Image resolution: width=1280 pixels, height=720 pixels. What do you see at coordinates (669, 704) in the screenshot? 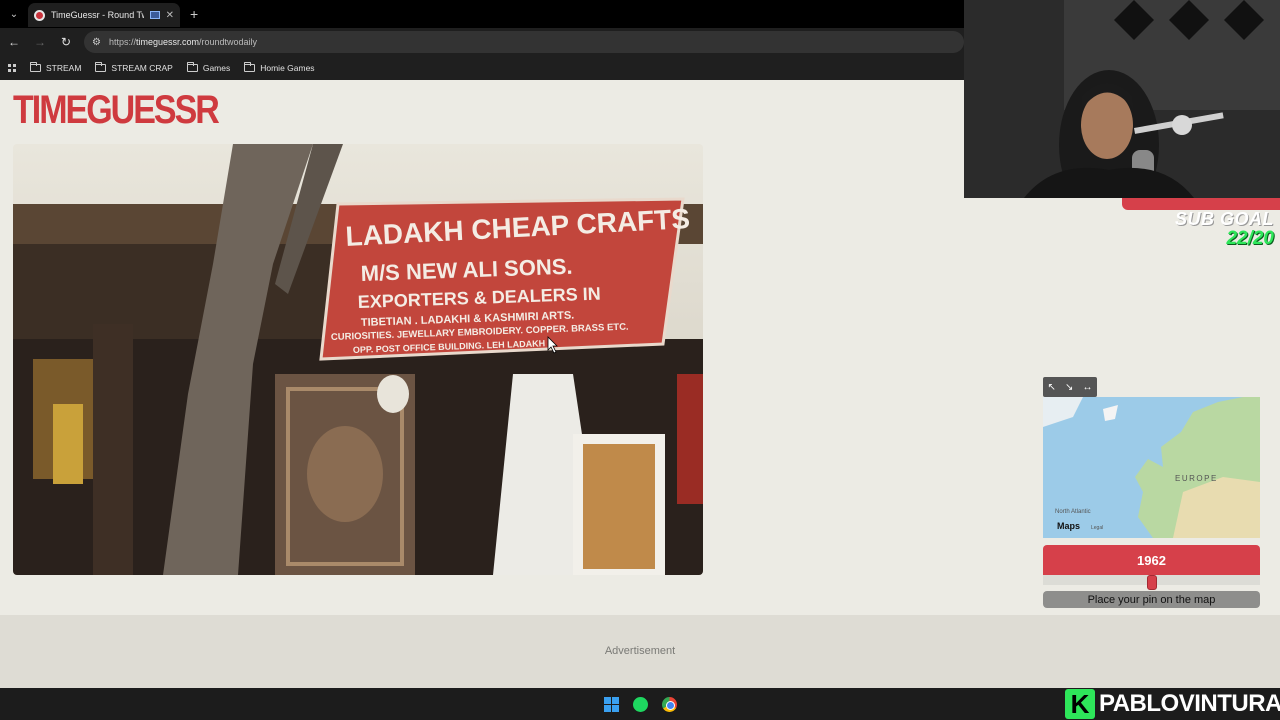
I see `chrome-icon` at bounding box center [669, 704].